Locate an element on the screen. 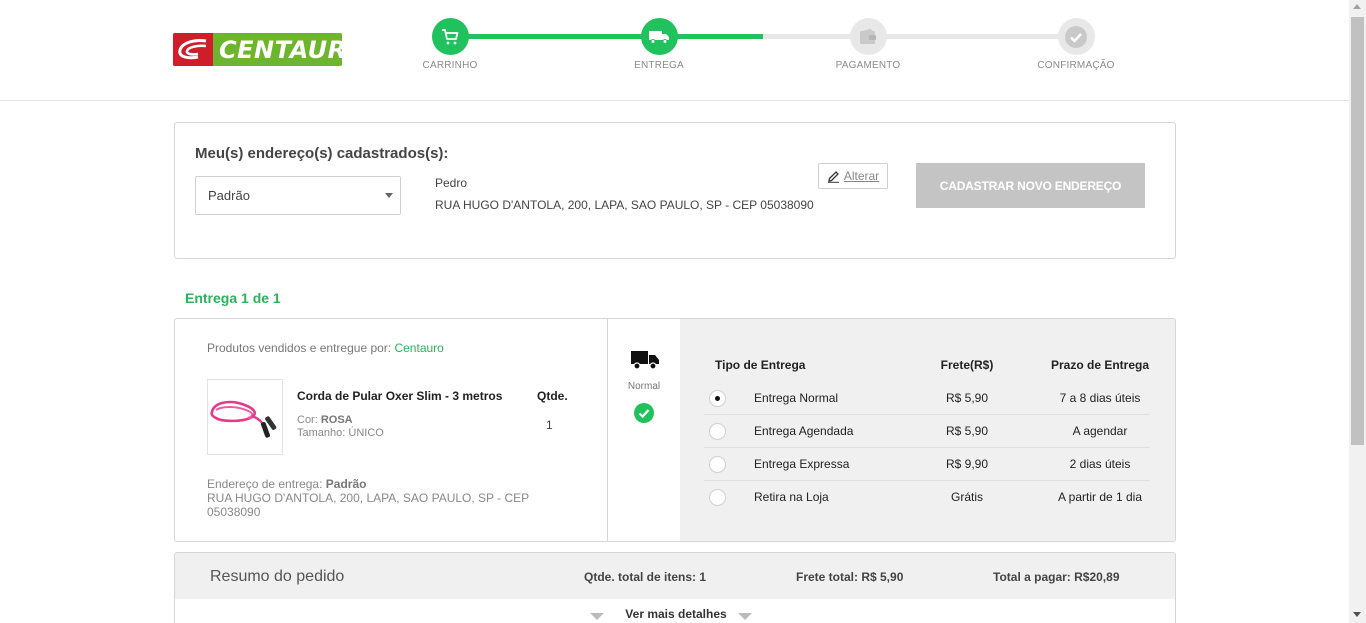 This screenshot has height=623, width=1366. centauro-logo: CENTAURO is located at coordinates (257, 49).